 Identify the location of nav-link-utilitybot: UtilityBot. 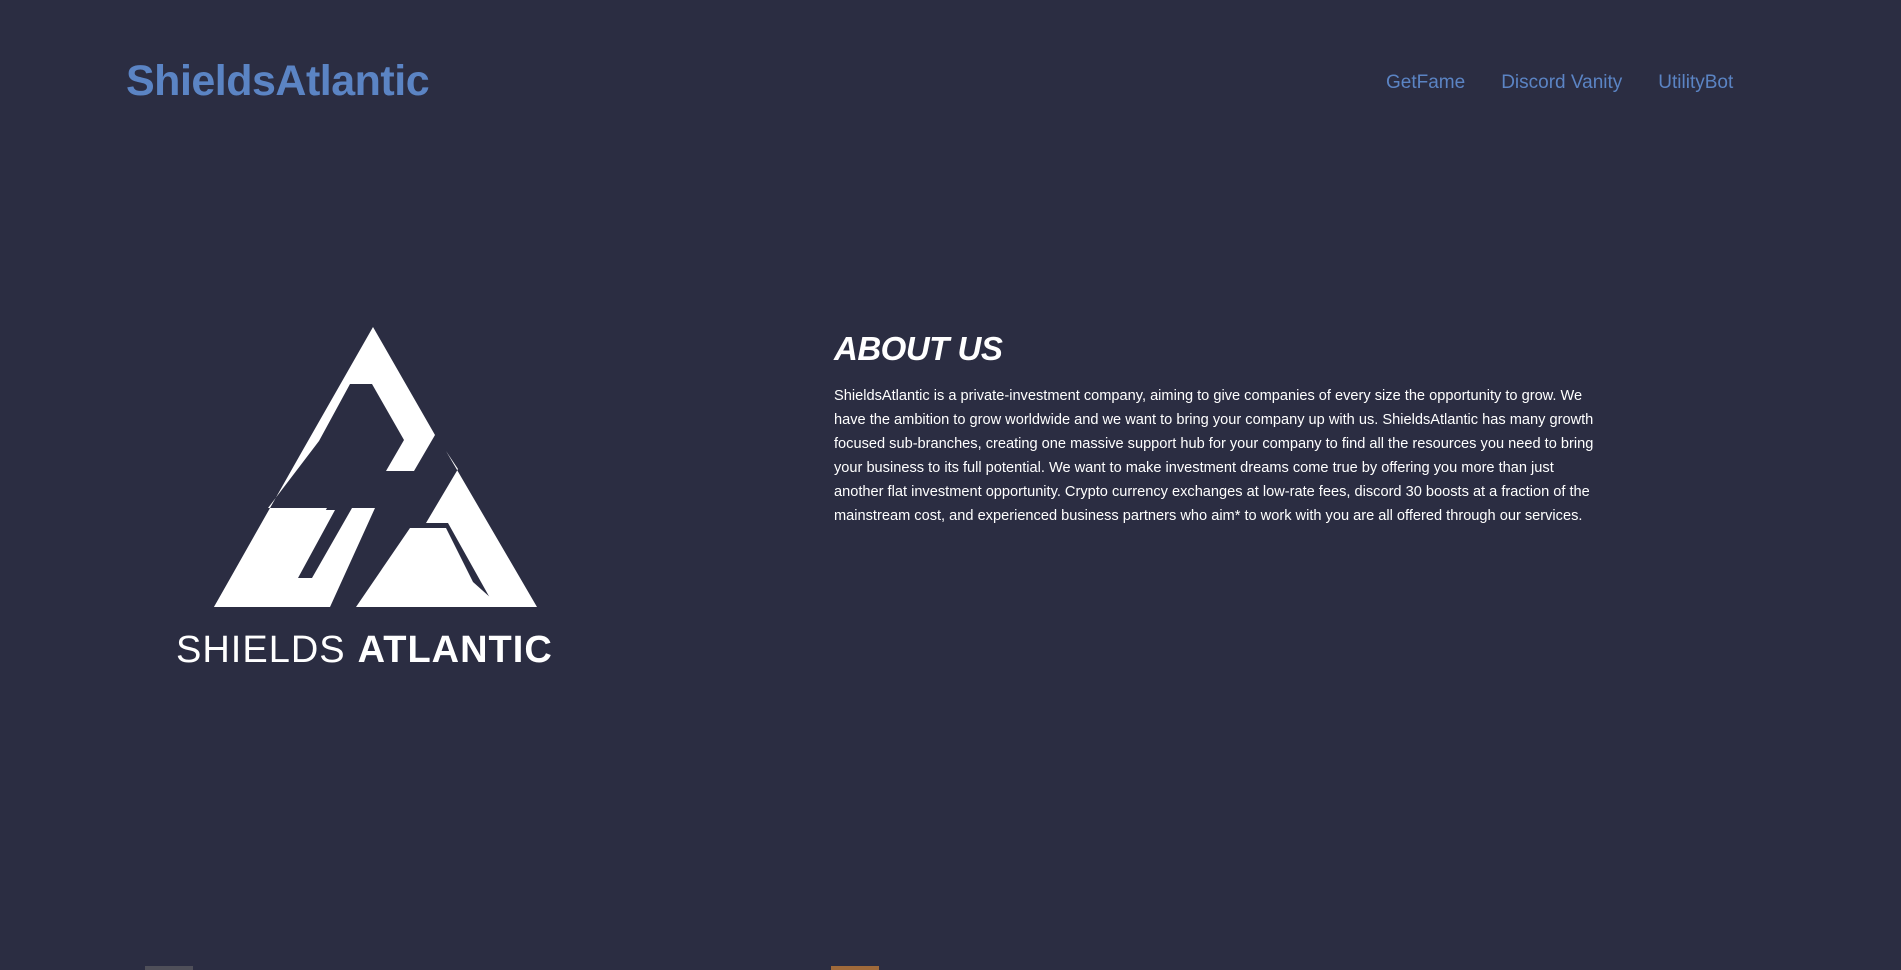
(1695, 83).